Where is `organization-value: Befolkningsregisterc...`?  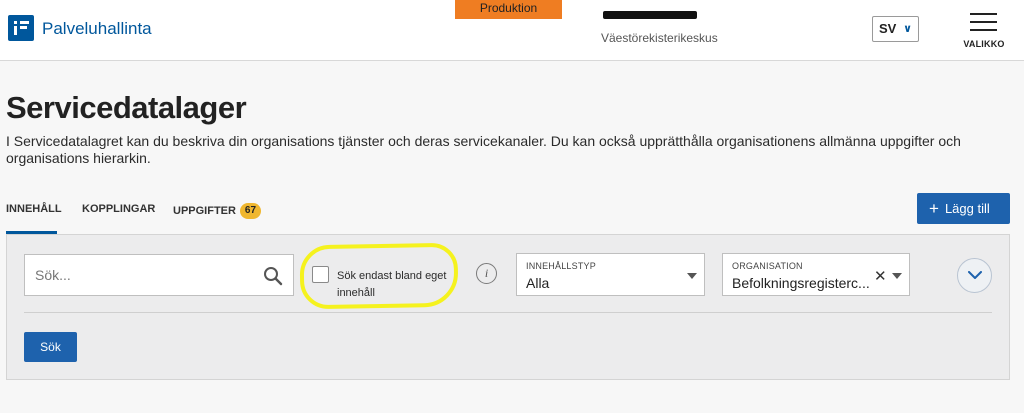 organization-value: Befolkningsregisterc... is located at coordinates (801, 283).